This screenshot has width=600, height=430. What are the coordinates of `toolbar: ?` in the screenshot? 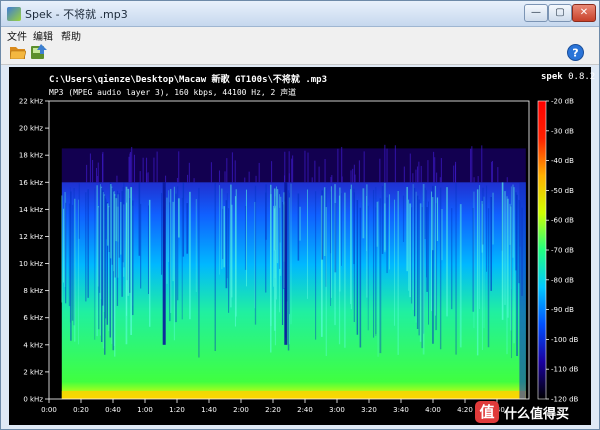 It's located at (300, 53).